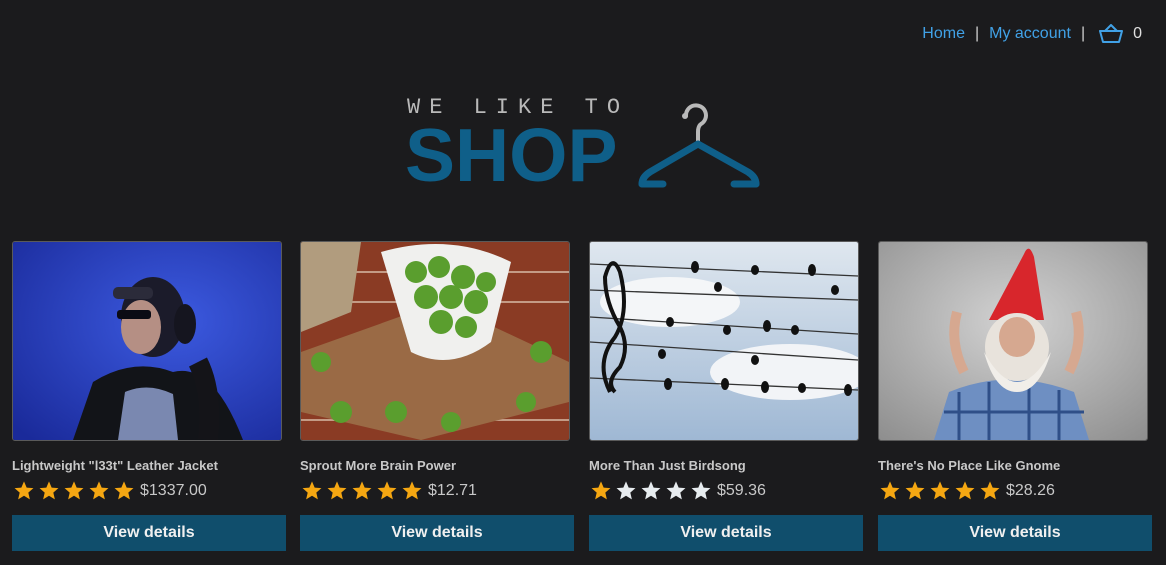  What do you see at coordinates (115, 465) in the screenshot?
I see `product-title: Lightweight "l33t" Leather Jacket` at bounding box center [115, 465].